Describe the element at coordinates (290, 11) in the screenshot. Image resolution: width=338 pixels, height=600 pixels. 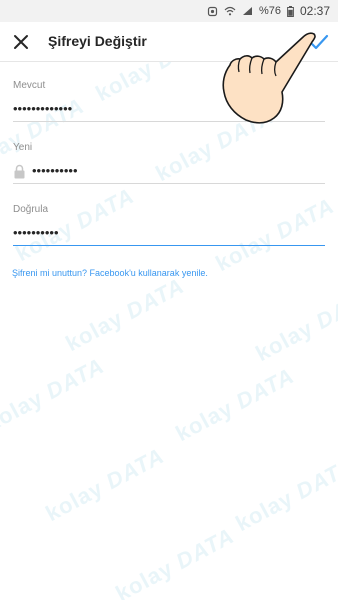
I see `battery-icon` at that location.